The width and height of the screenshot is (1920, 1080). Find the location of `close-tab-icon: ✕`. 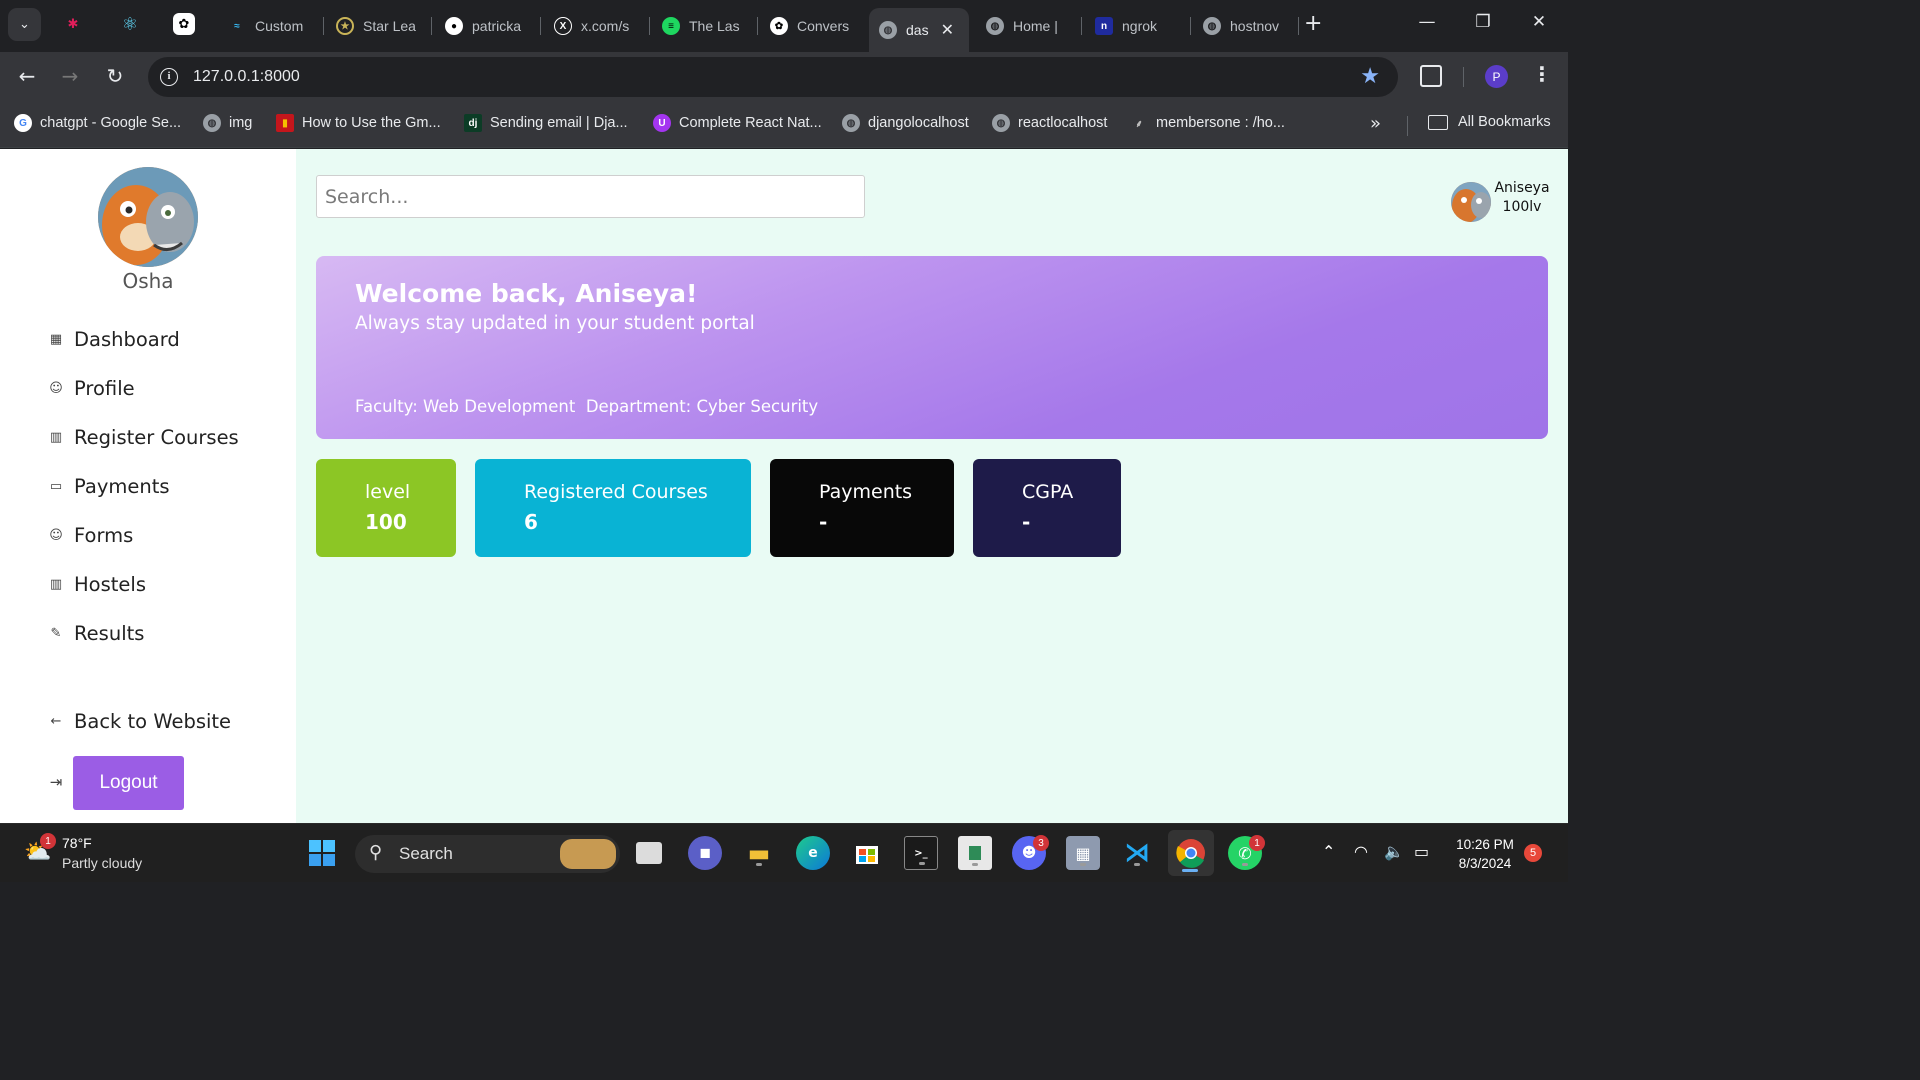

close-tab-icon: ✕ is located at coordinates (947, 30).